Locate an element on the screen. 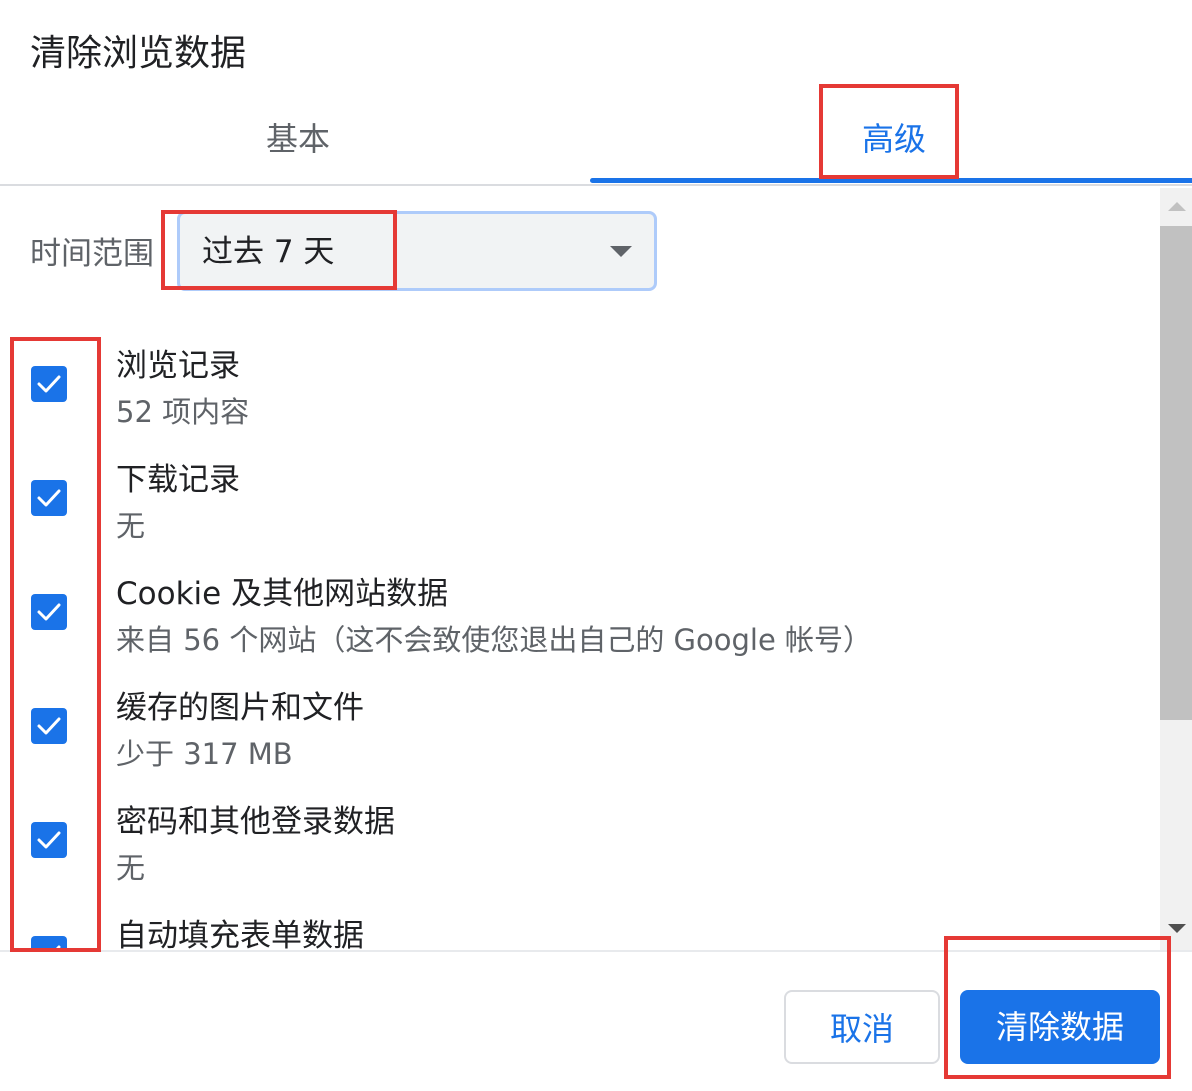  cancel-button: 取消 is located at coordinates (862, 1027).